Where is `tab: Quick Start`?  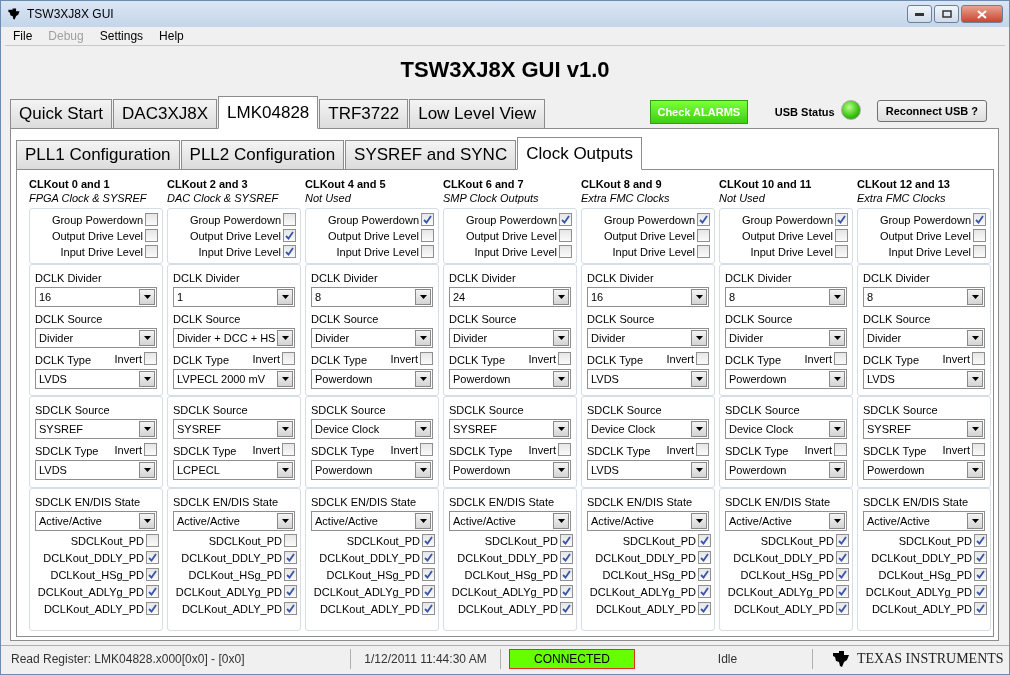 tab: Quick Start is located at coordinates (61, 114).